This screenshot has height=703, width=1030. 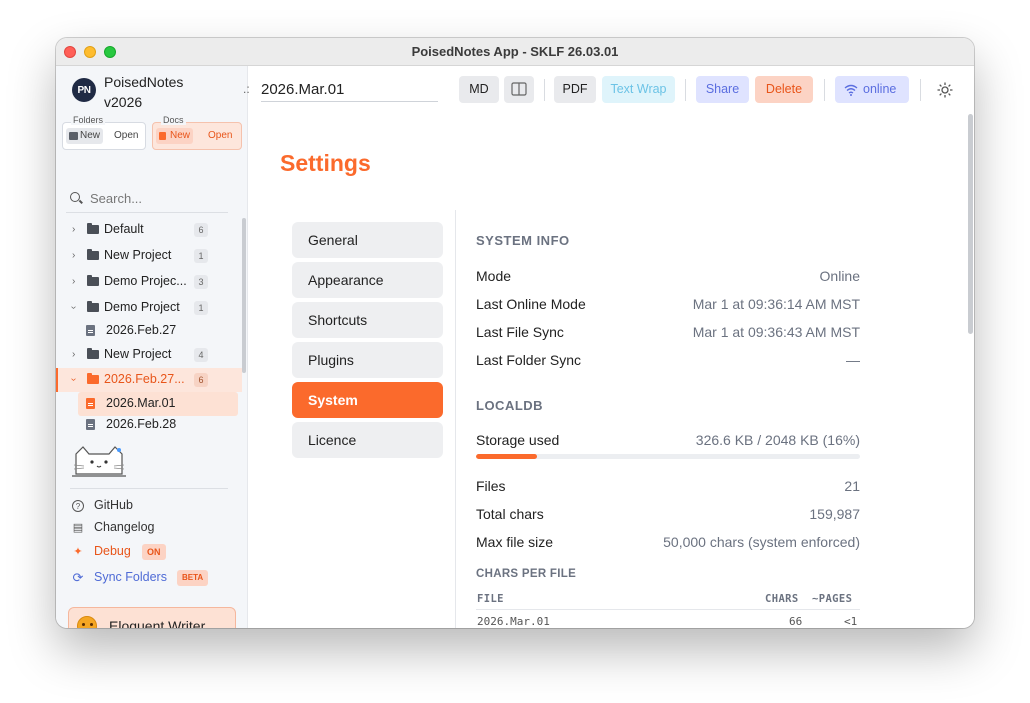 I want to click on app-version: v2026, so click(x=123, y=102).